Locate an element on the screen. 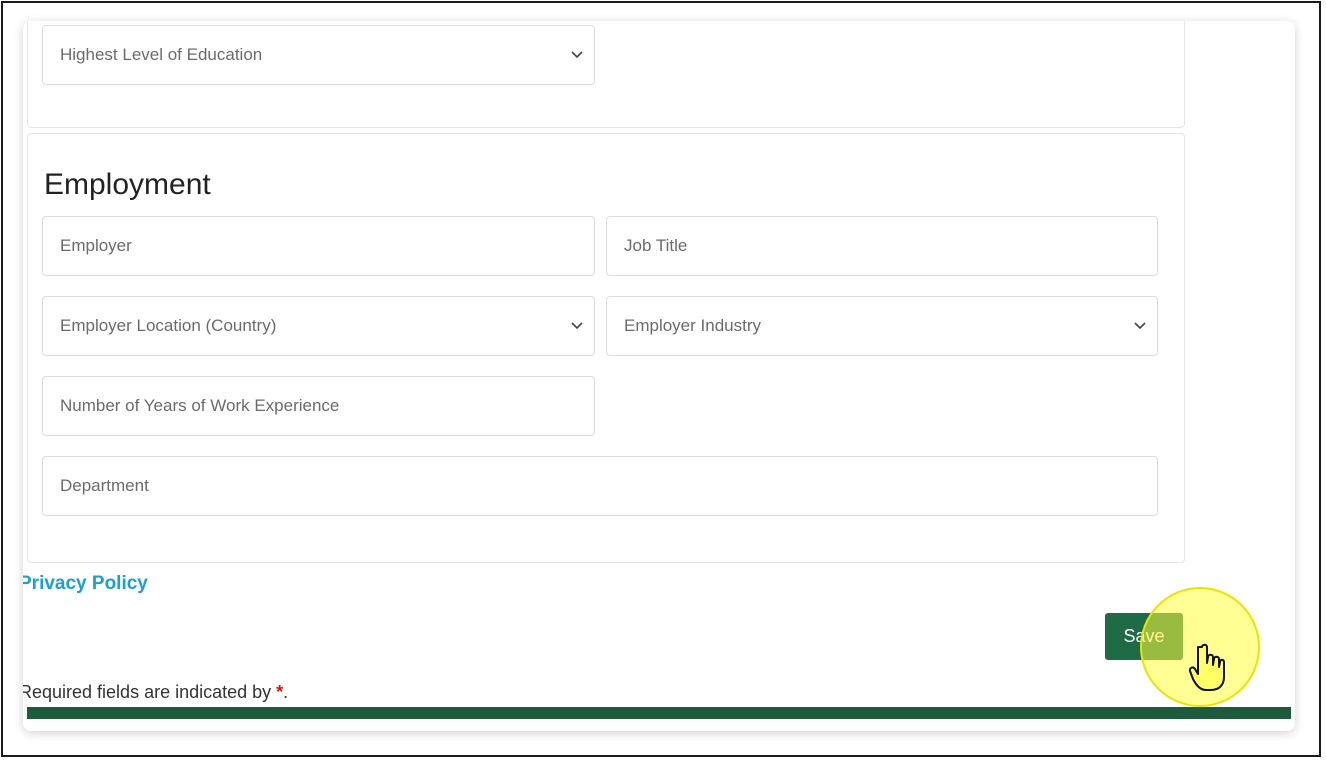 This screenshot has height=762, width=1326. required-fields-text: Required fields are indicated by is located at coordinates (150, 692).